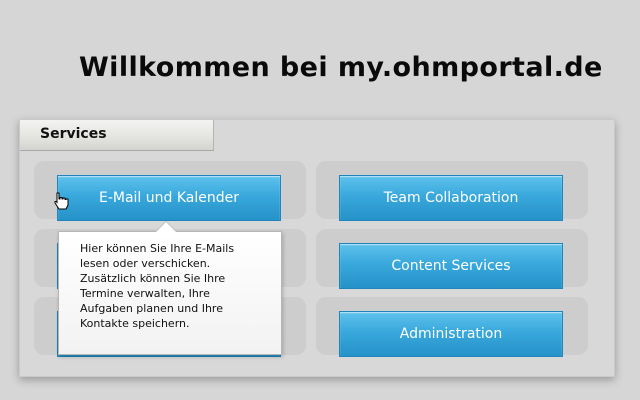  What do you see at coordinates (73, 134) in the screenshot?
I see `services-tab-label: Services` at bounding box center [73, 134].